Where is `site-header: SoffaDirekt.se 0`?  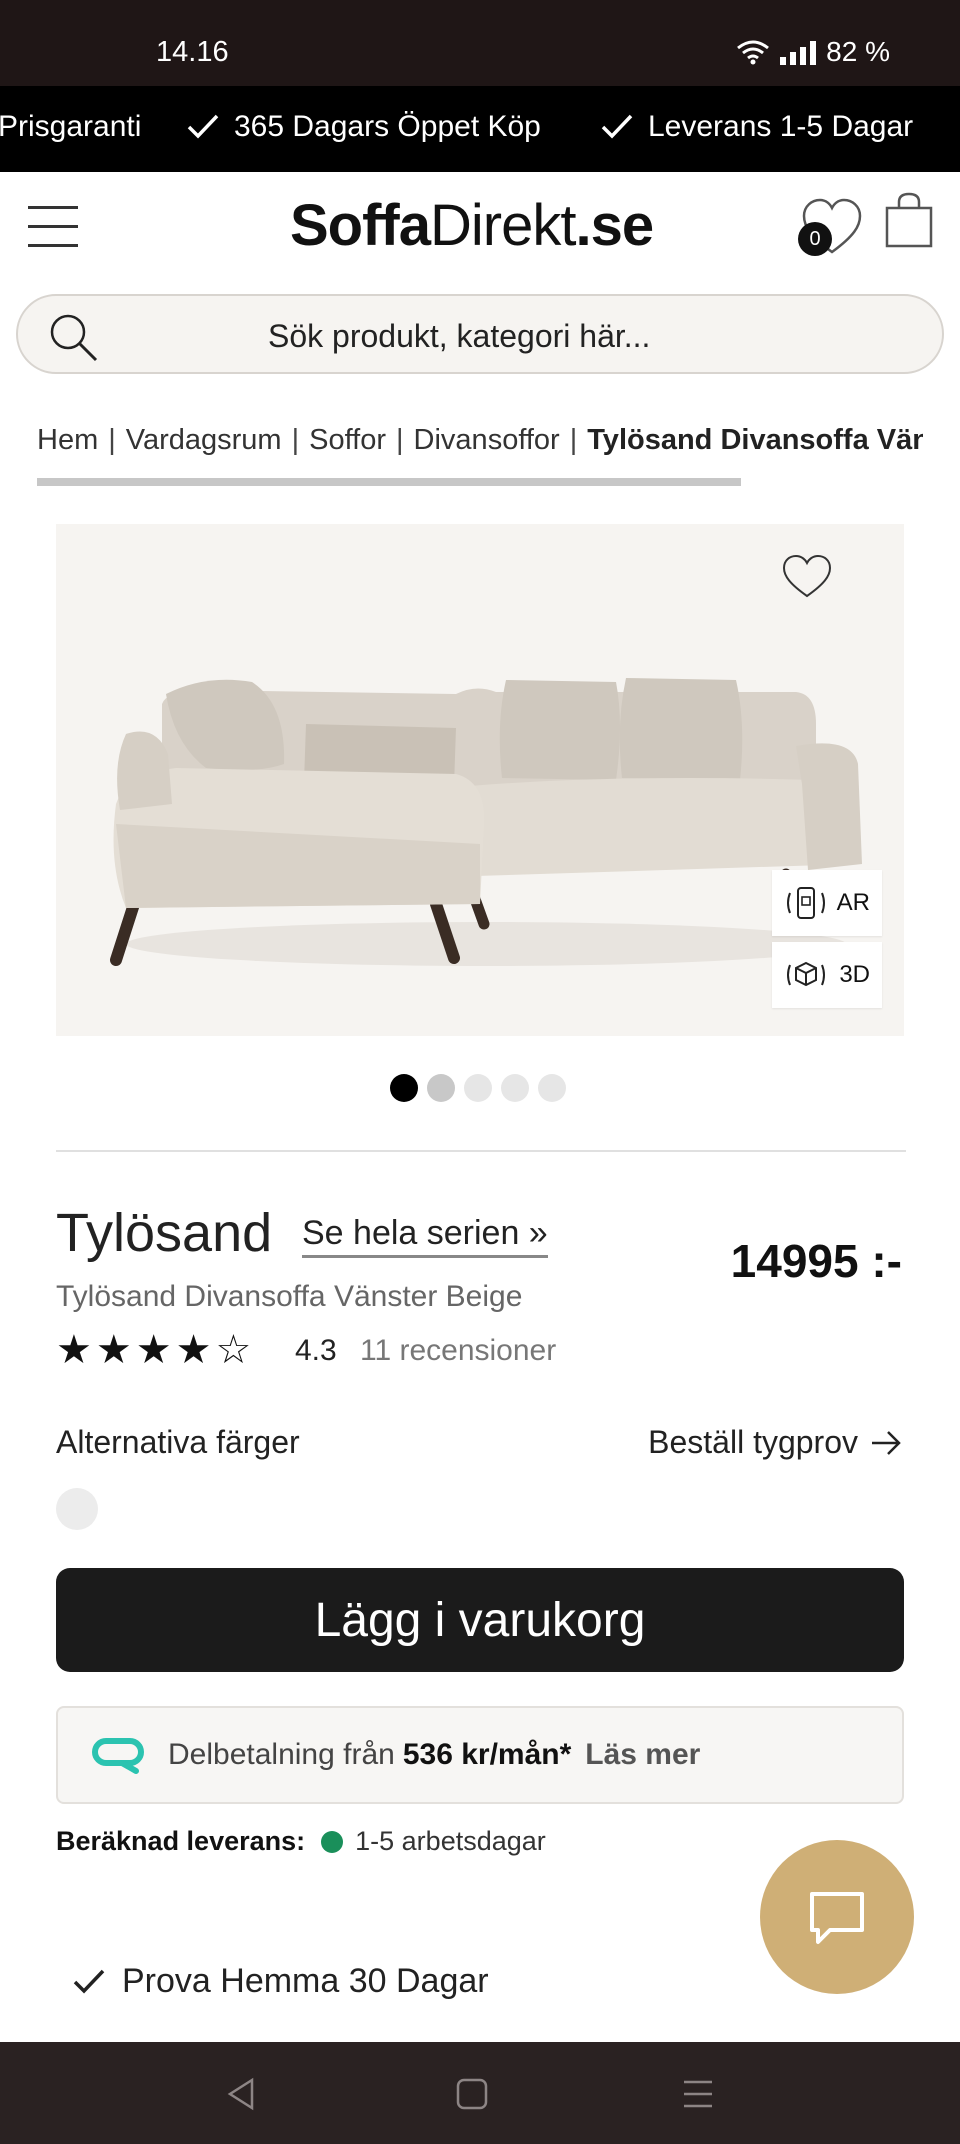
site-header: SoffaDirekt.se 0 is located at coordinates (480, 232).